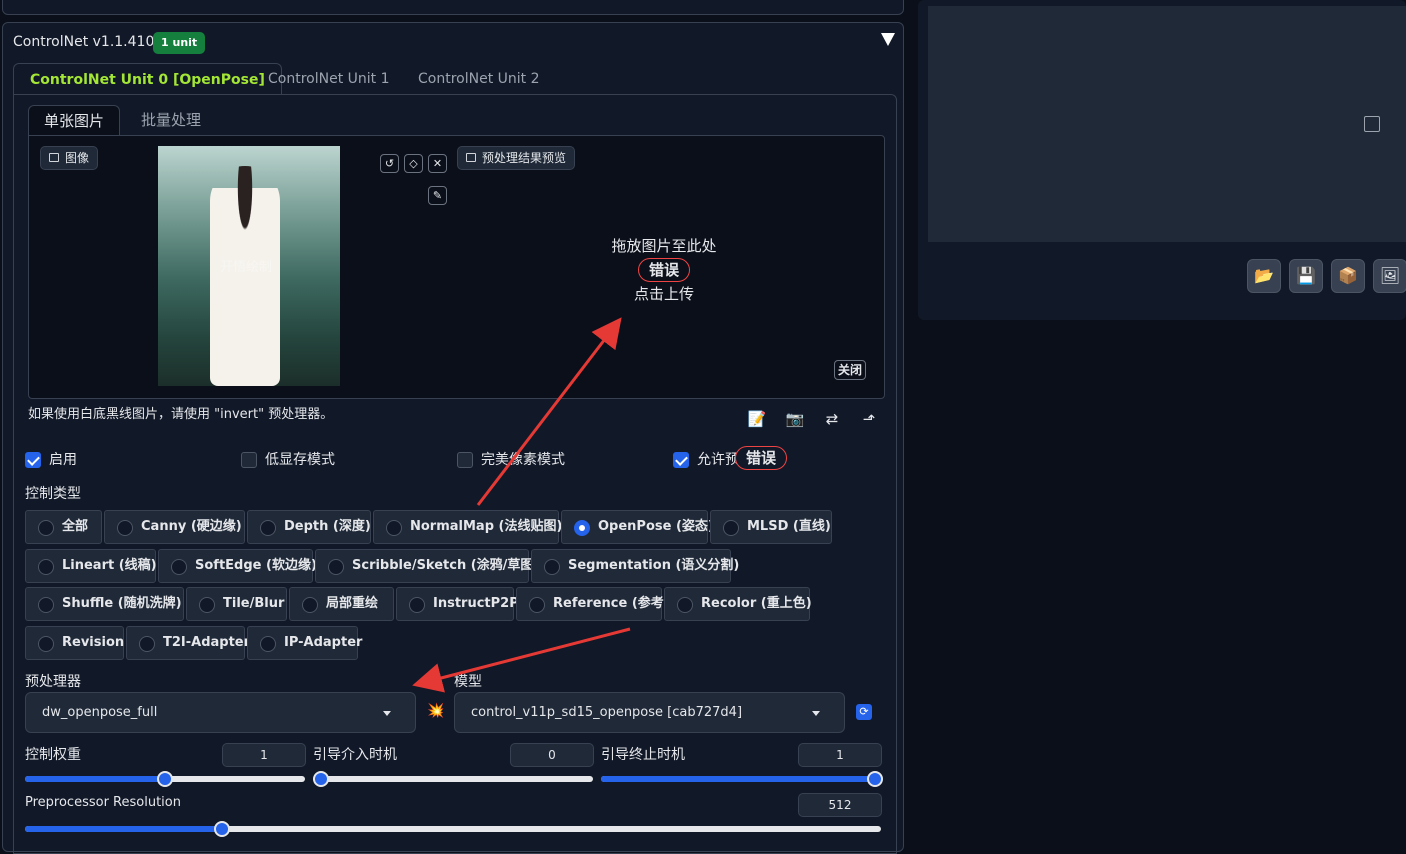 Image resolution: width=1406 pixels, height=854 pixels. I want to click on open-folder-icon: 📂, so click(1264, 276).